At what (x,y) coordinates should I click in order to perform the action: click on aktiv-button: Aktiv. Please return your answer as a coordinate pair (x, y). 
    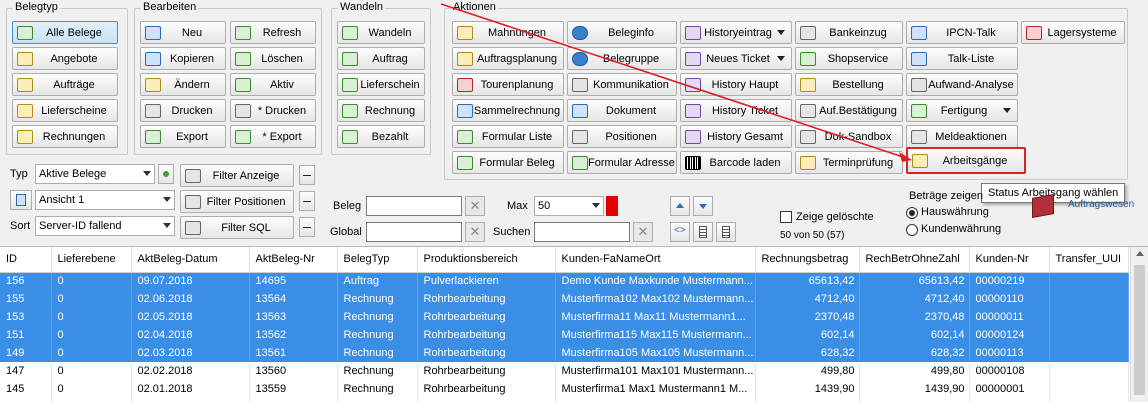
    Looking at the image, I should click on (273, 84).